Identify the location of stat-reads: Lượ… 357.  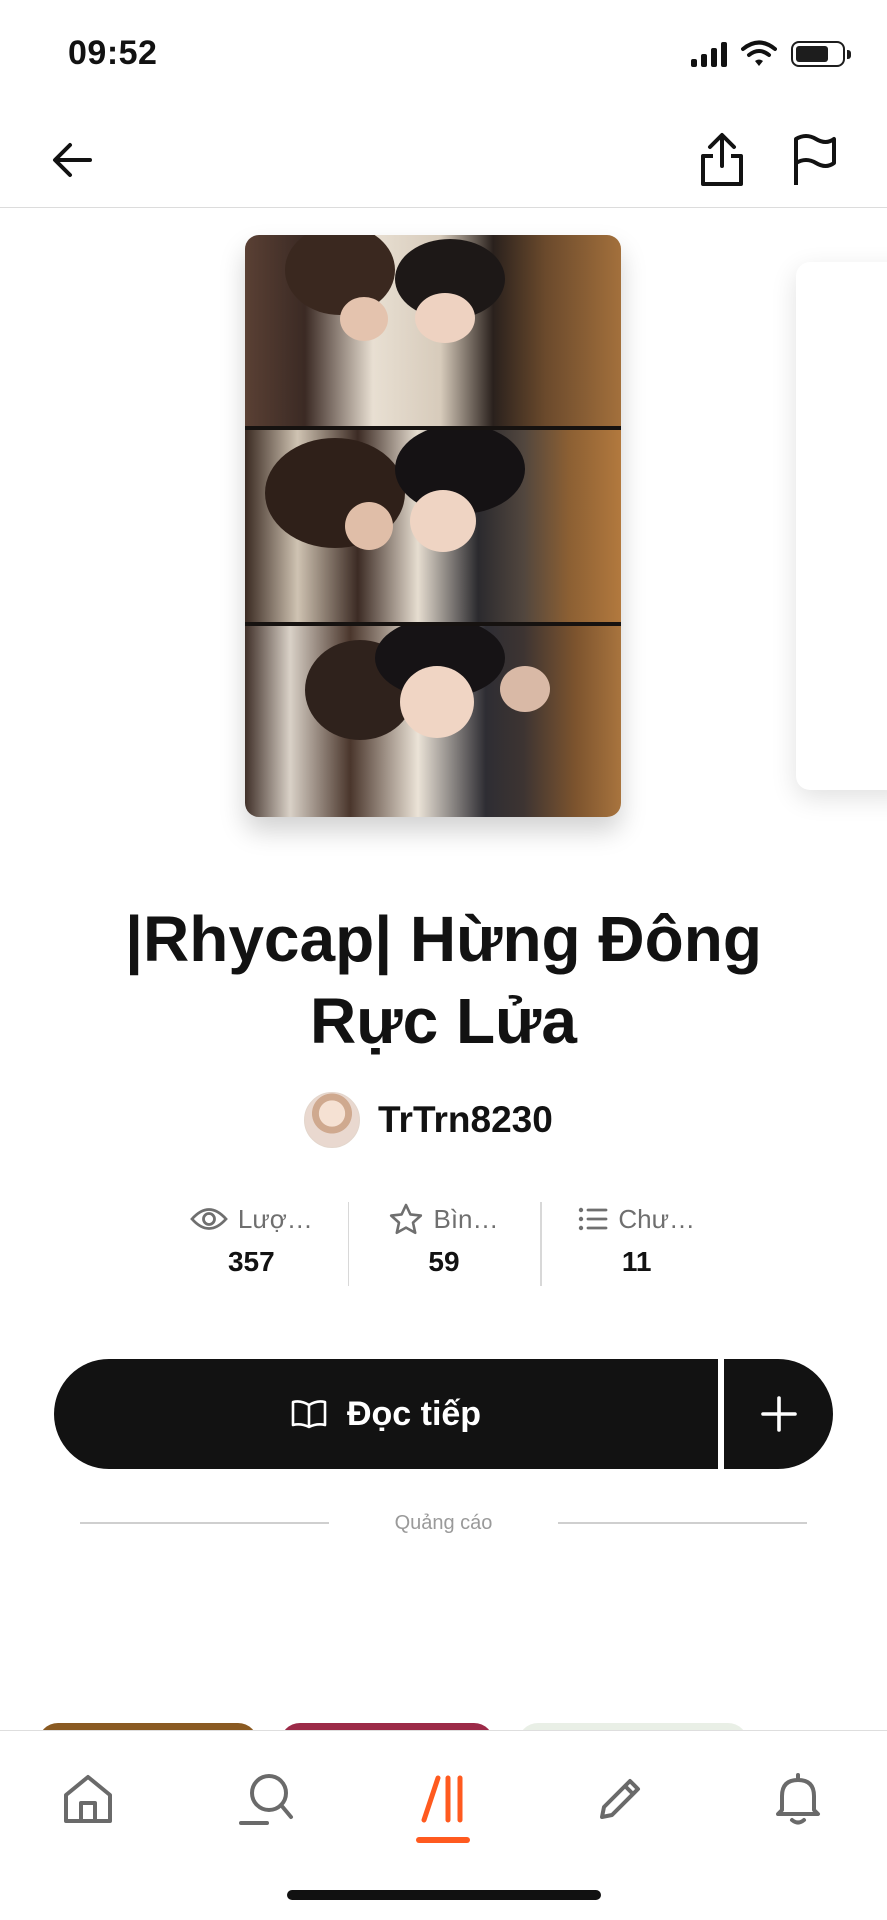
(251, 1243).